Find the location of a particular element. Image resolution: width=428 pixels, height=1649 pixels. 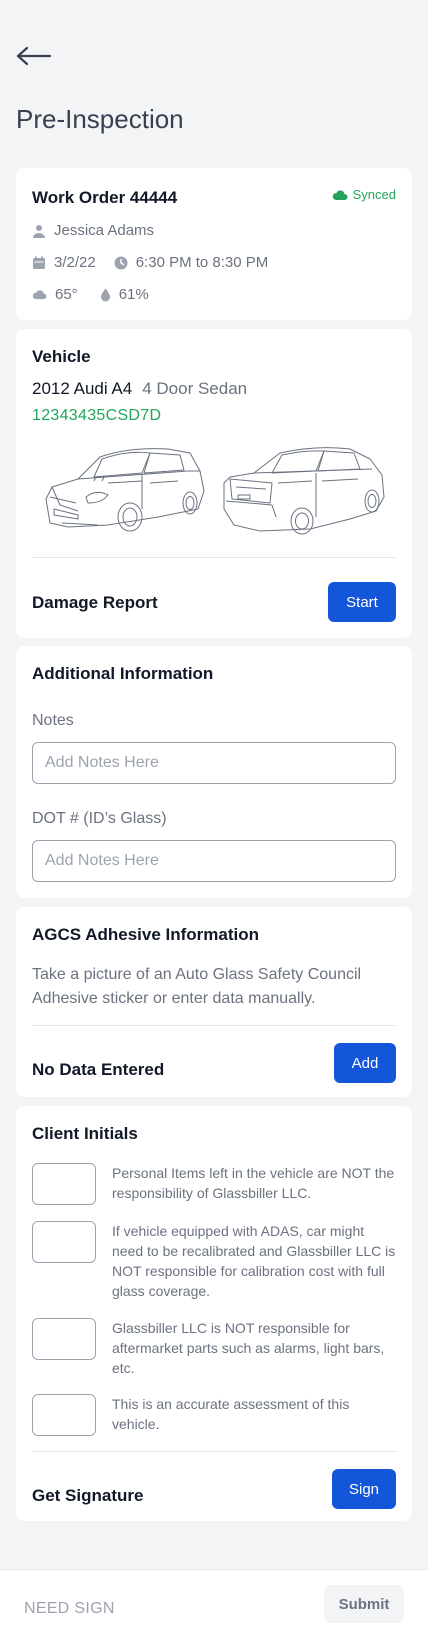

footer-status: NEED SIGN is located at coordinates (69, 1608).